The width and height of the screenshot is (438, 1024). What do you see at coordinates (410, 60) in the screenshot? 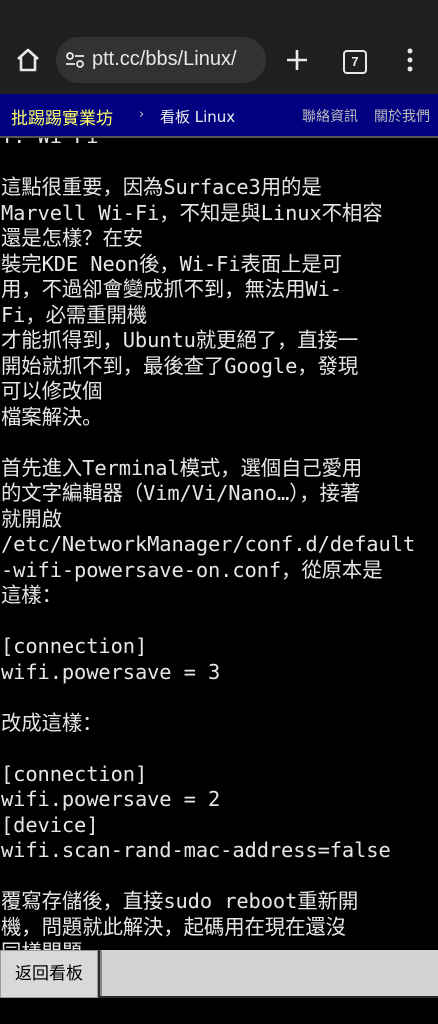
I see `more-menu-icon` at bounding box center [410, 60].